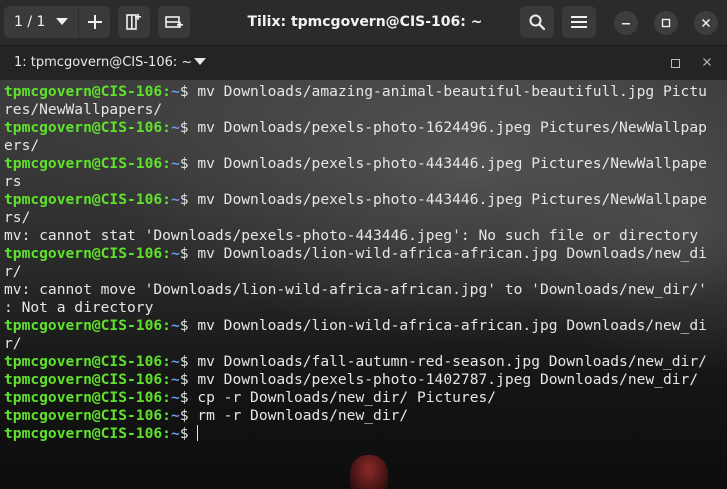  I want to click on minimize-icon, so click(626, 24).